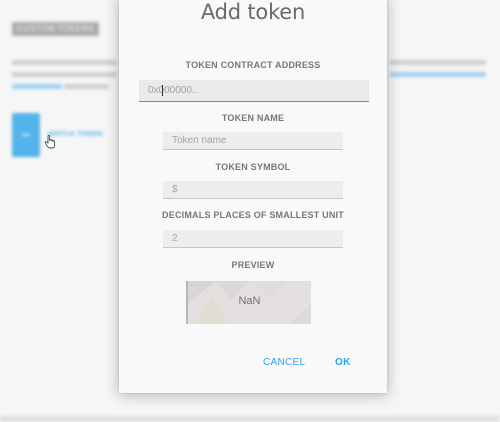 The image size is (500, 422). I want to click on dialog-title: Add token, so click(253, 12).